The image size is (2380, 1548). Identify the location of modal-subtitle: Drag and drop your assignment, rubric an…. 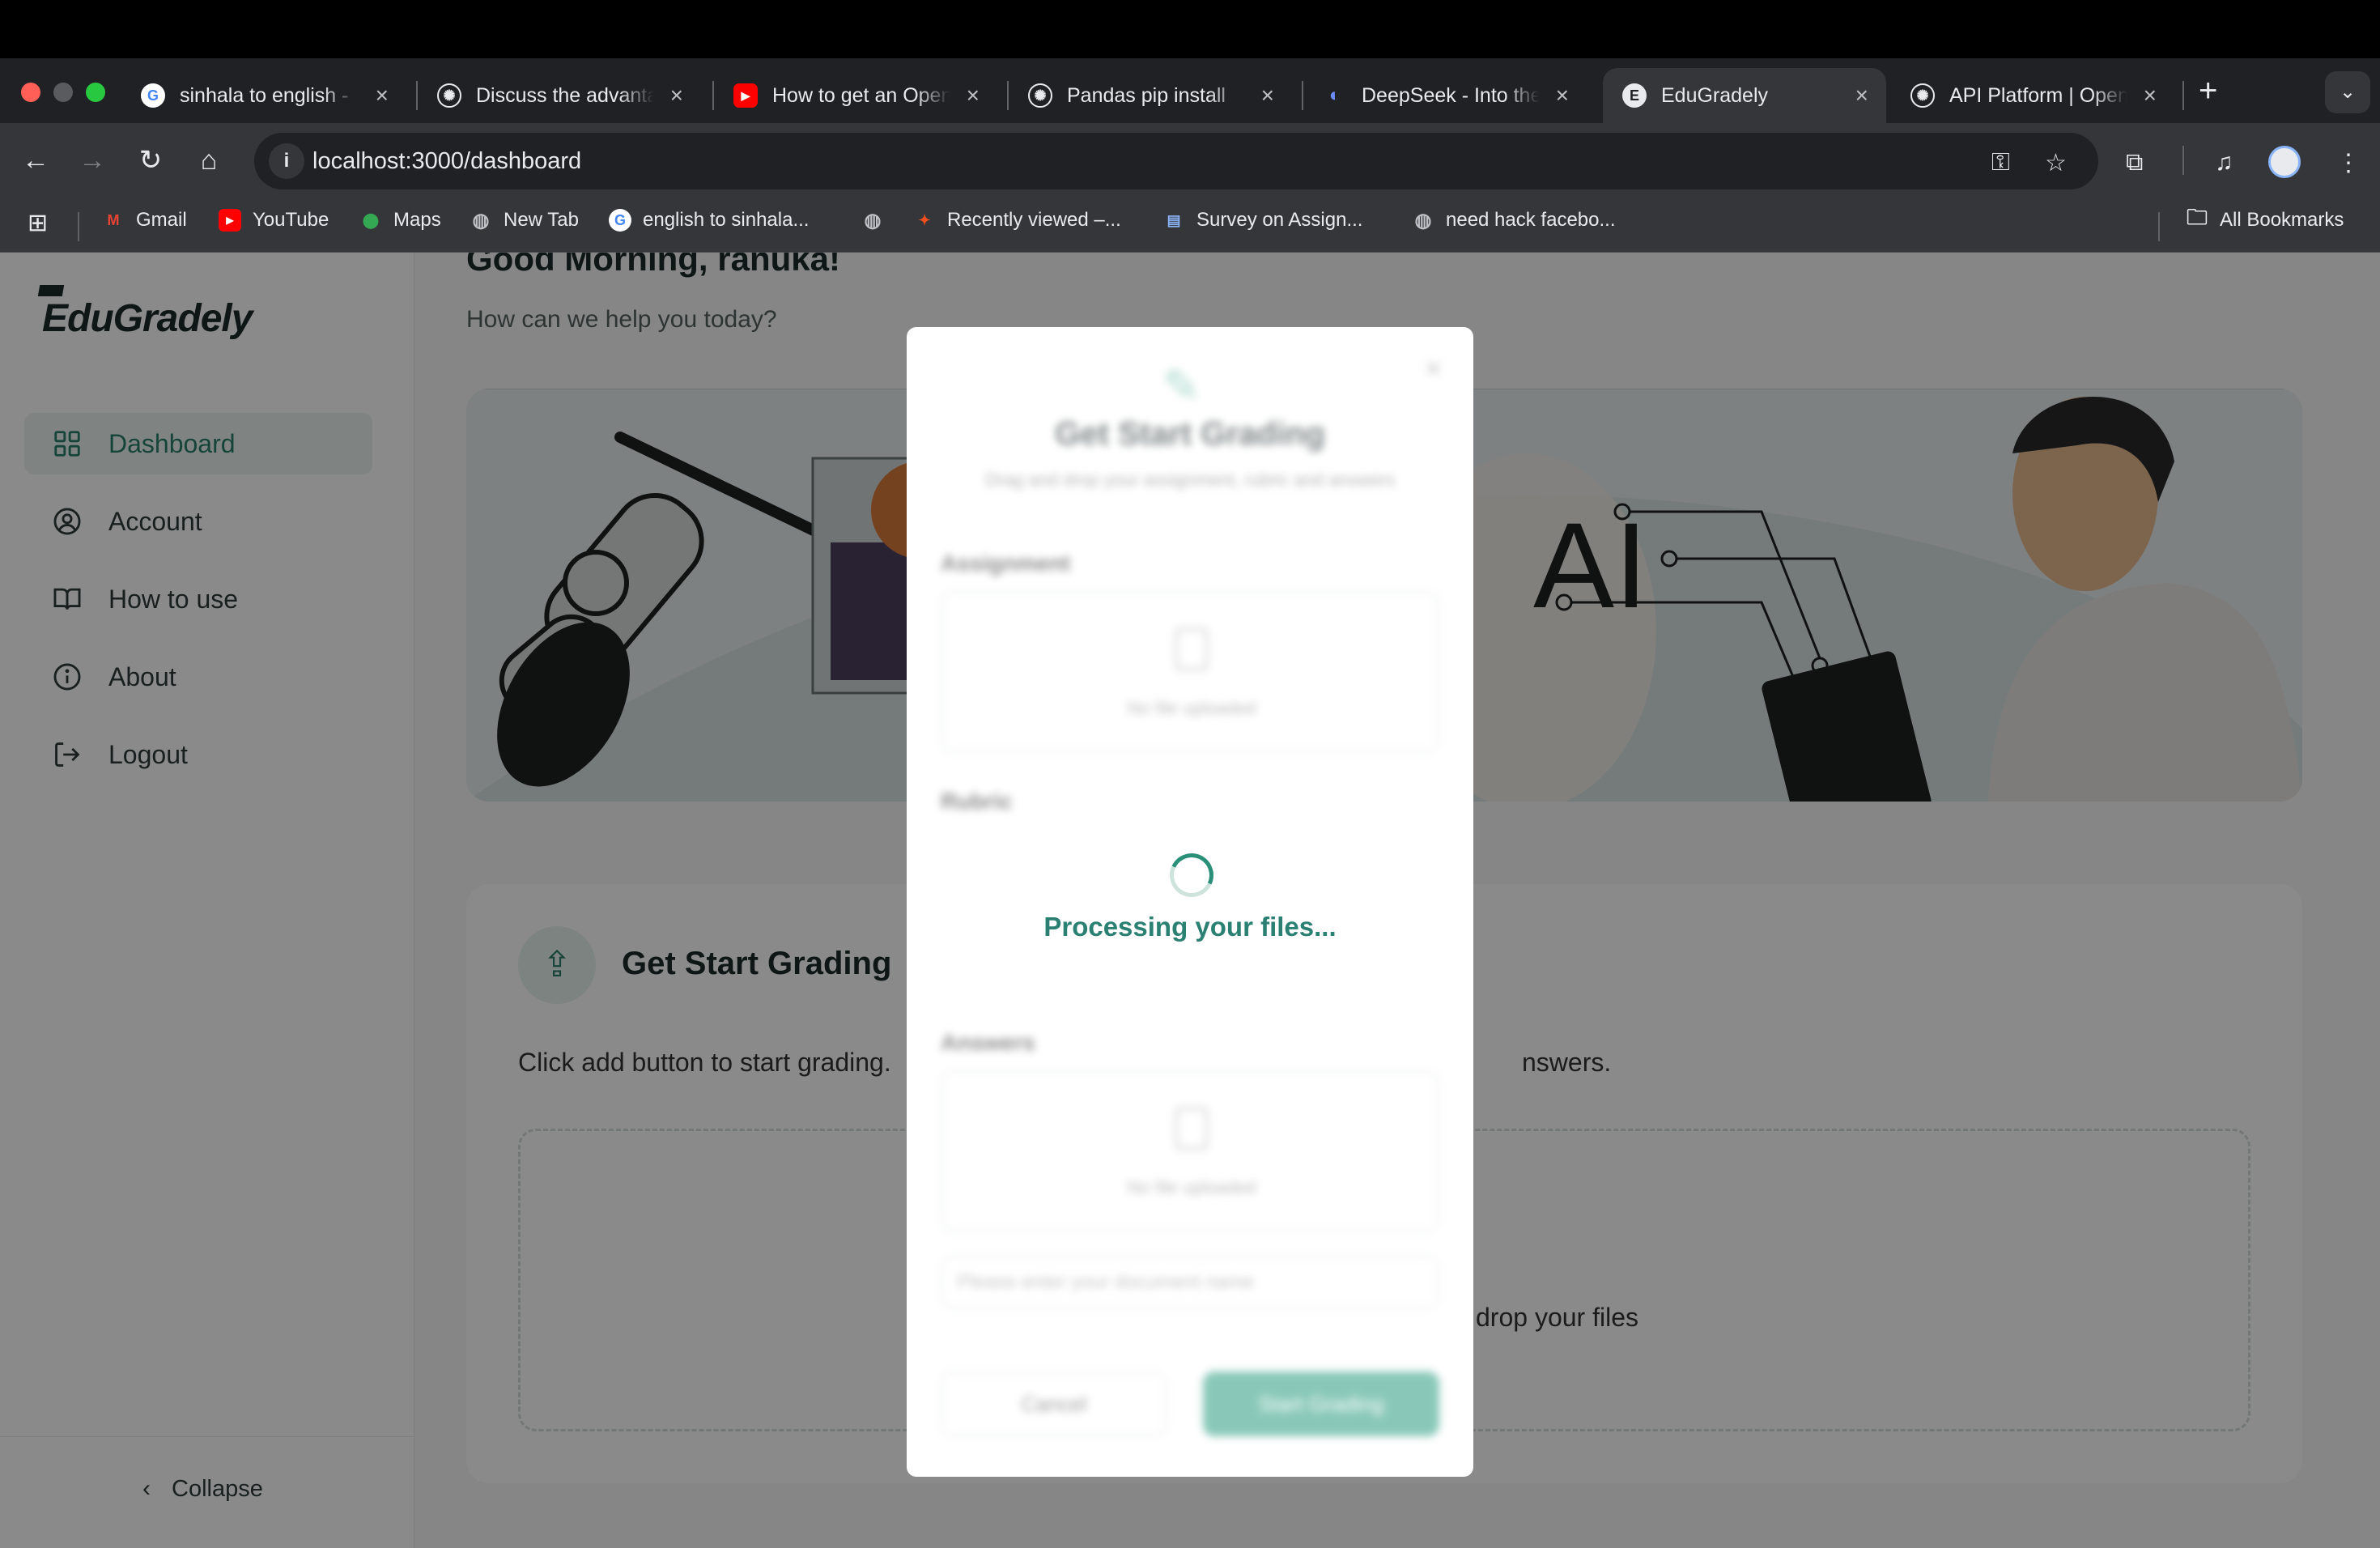
(1190, 480).